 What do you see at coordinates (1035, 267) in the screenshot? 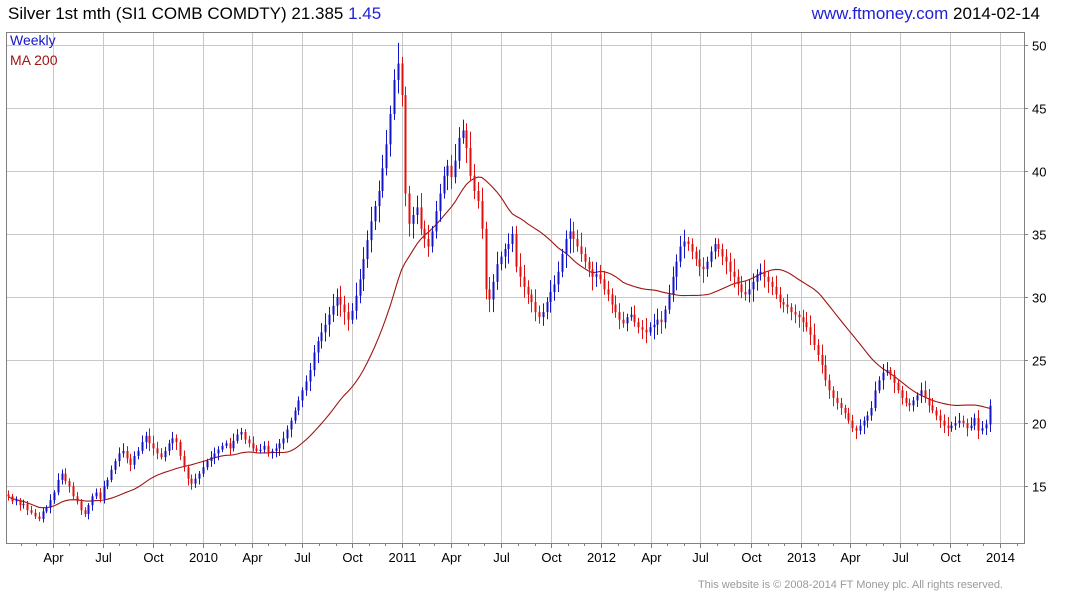
I see `y-axis: 15 20 25 30 35 40 45 50` at bounding box center [1035, 267].